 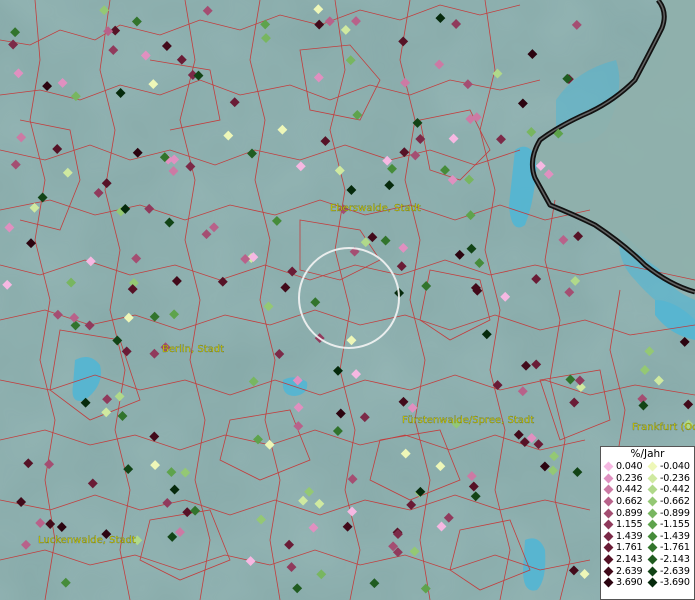 I want to click on legend-row: 0.662, so click(x=625, y=502).